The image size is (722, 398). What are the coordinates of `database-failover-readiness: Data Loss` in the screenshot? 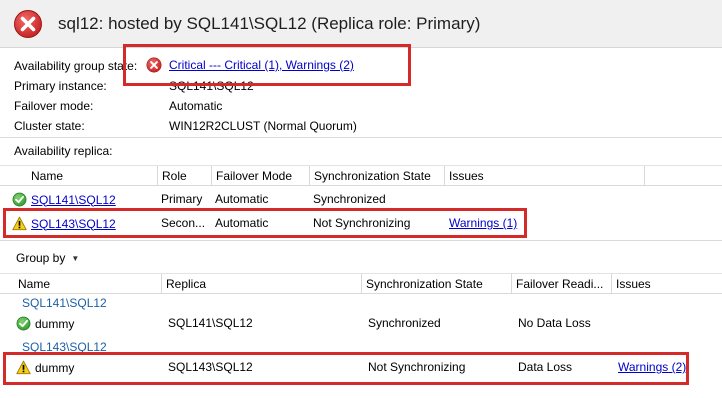 It's located at (545, 367).